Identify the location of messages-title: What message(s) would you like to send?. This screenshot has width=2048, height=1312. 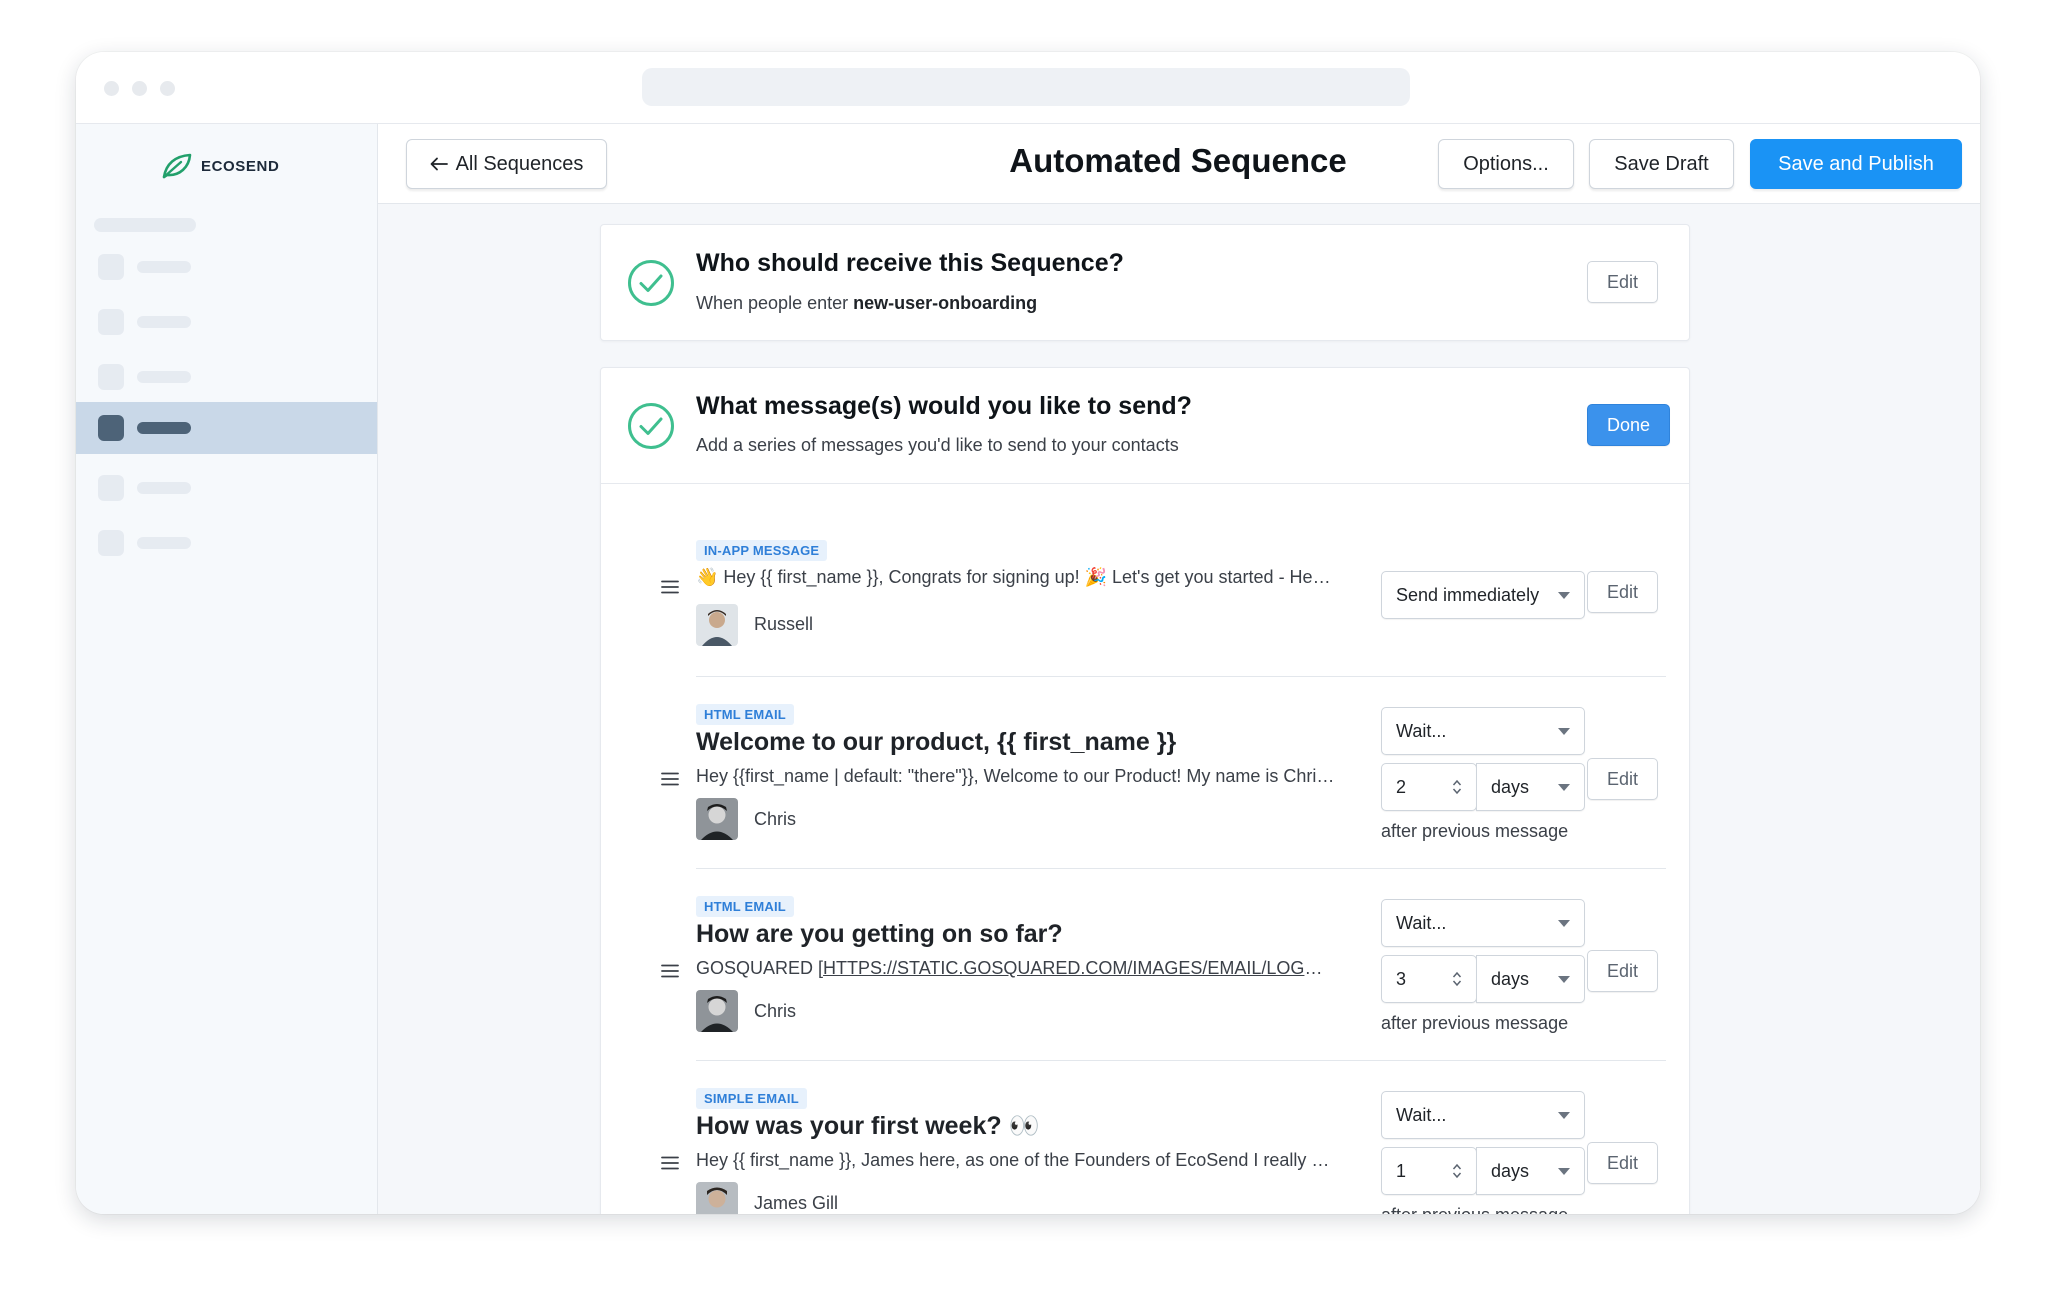
(944, 406).